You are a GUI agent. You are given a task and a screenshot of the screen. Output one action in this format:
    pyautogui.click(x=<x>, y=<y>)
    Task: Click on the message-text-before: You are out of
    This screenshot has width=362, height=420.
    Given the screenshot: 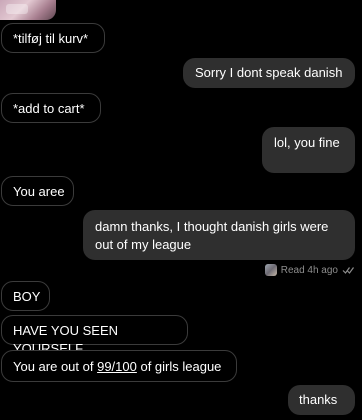 What is the action you would take?
    pyautogui.click(x=55, y=366)
    